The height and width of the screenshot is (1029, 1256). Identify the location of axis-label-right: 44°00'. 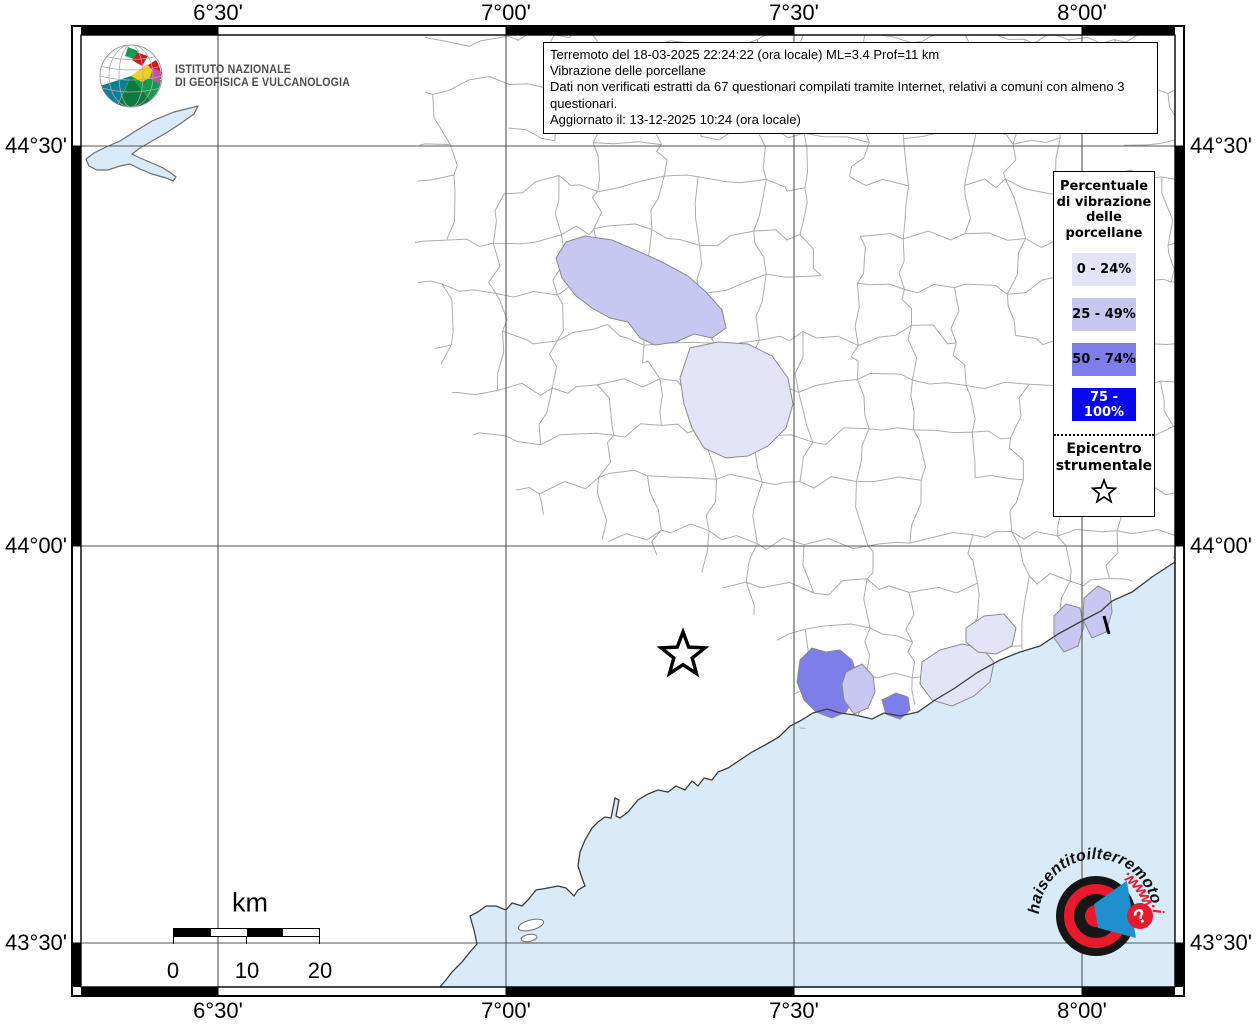
(1221, 545).